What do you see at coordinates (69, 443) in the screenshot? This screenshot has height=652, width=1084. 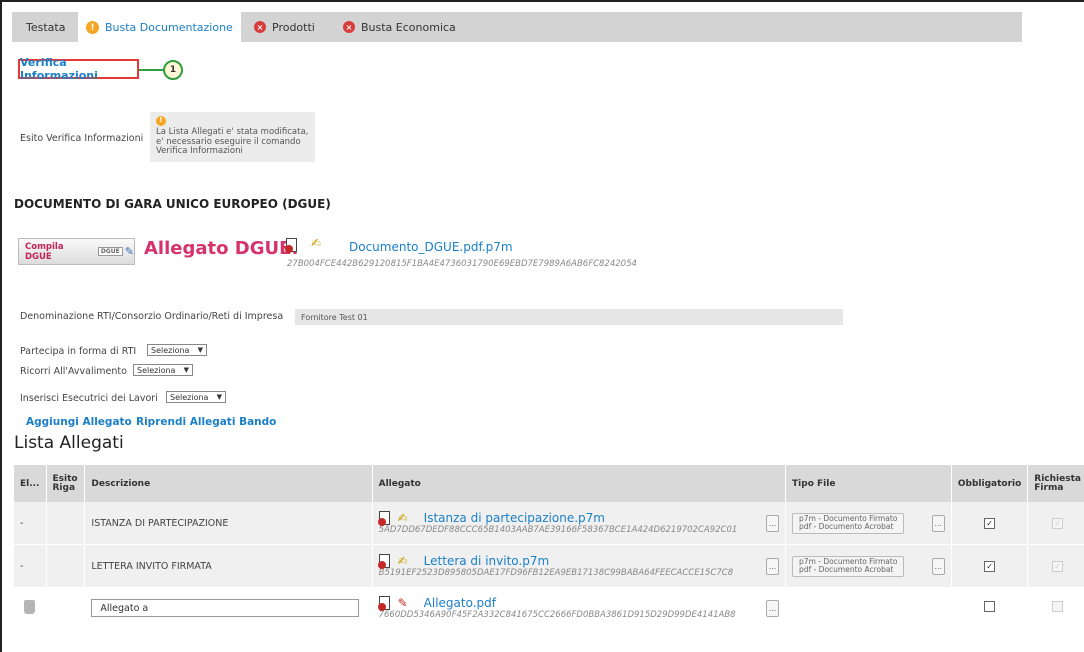 I see `lista-allegati-title: Lista Allegati` at bounding box center [69, 443].